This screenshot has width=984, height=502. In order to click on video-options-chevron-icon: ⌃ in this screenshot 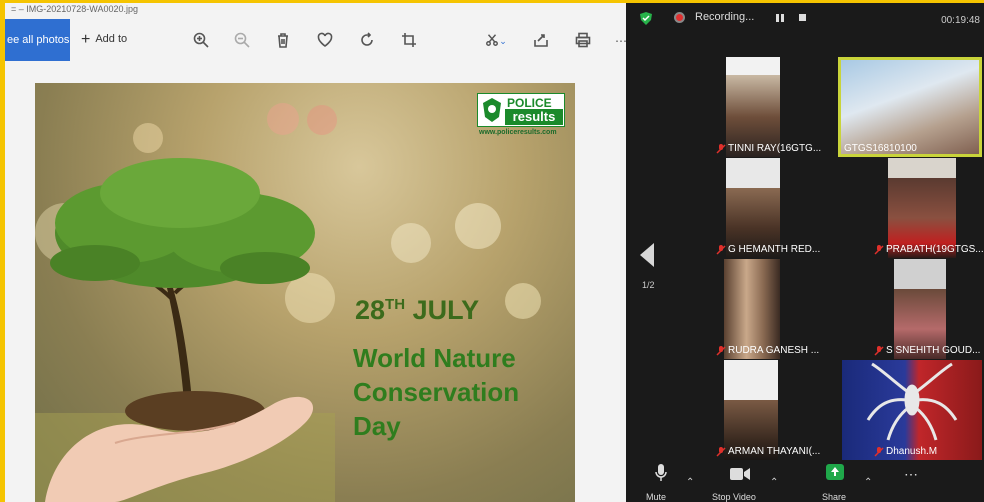, I will do `click(774, 482)`.